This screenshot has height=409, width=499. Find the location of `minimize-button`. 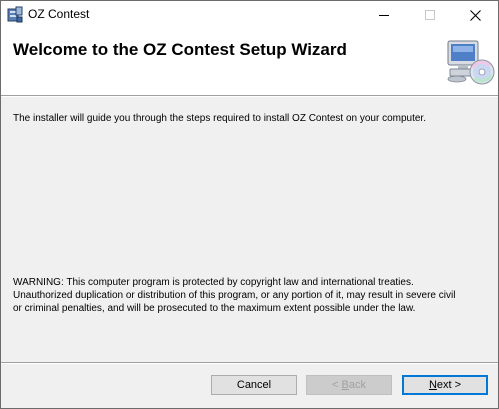

minimize-button is located at coordinates (384, 15).